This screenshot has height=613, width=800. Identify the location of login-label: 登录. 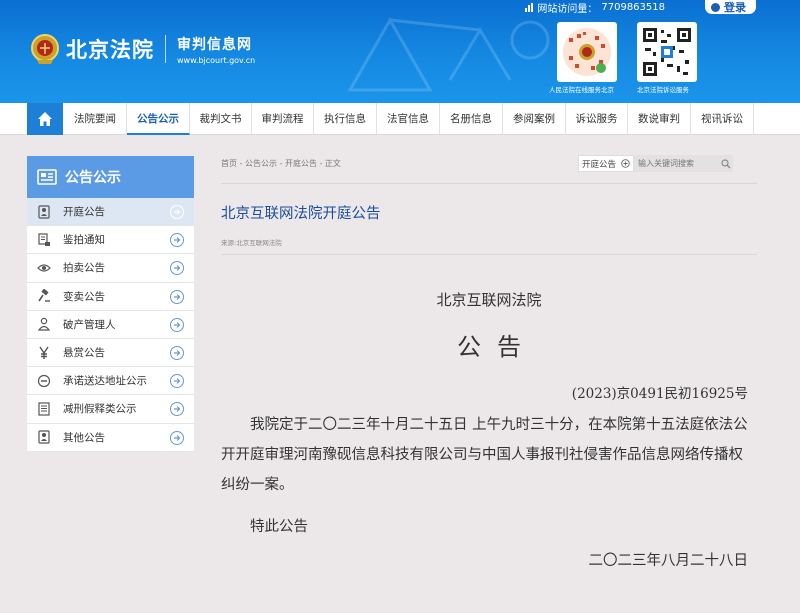
(735, 7).